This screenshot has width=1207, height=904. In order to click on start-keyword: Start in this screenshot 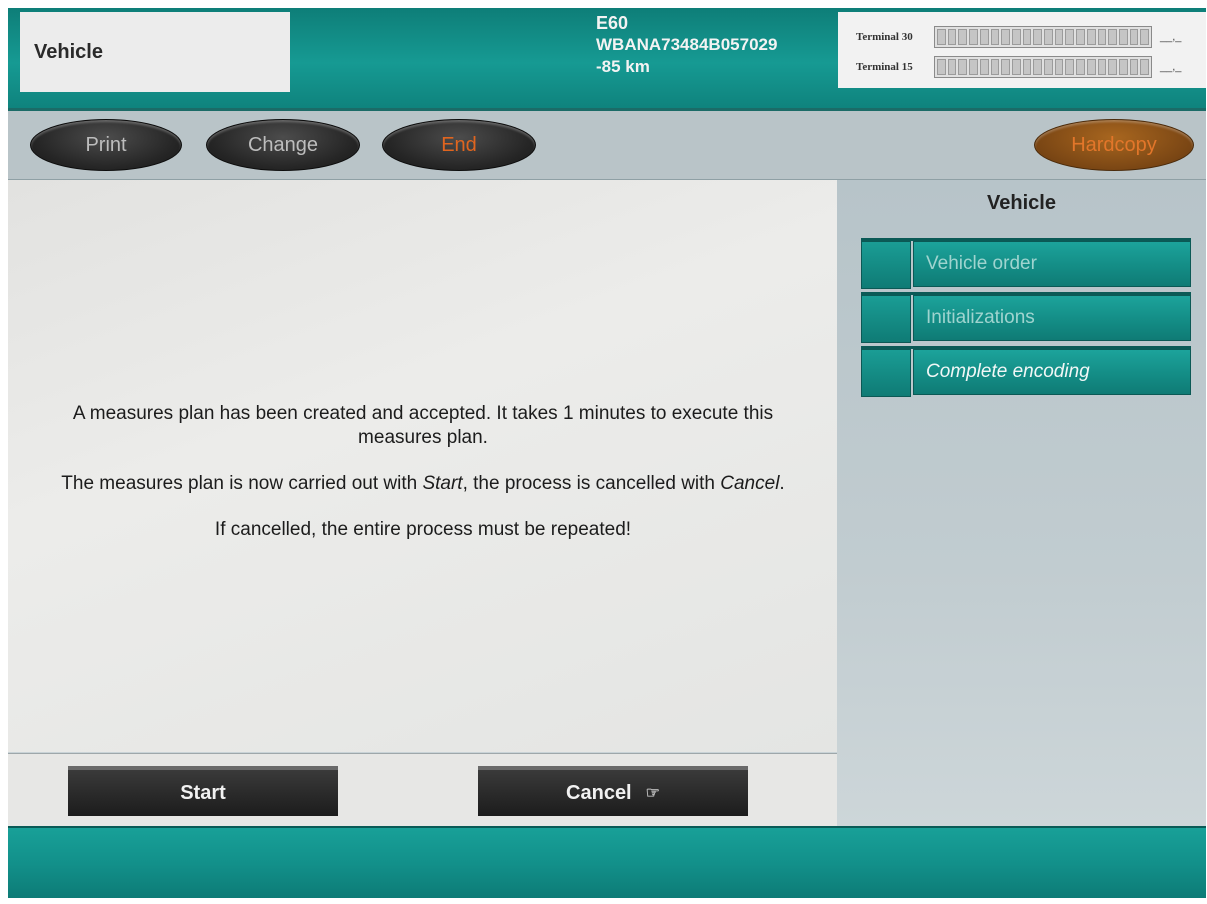, I will do `click(442, 483)`.